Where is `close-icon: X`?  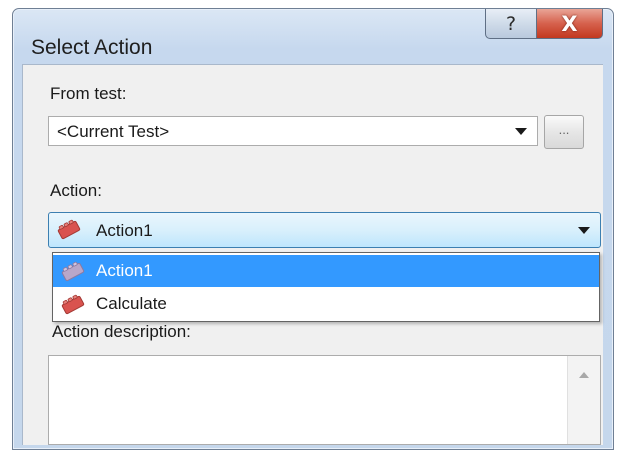 close-icon: X is located at coordinates (569, 23).